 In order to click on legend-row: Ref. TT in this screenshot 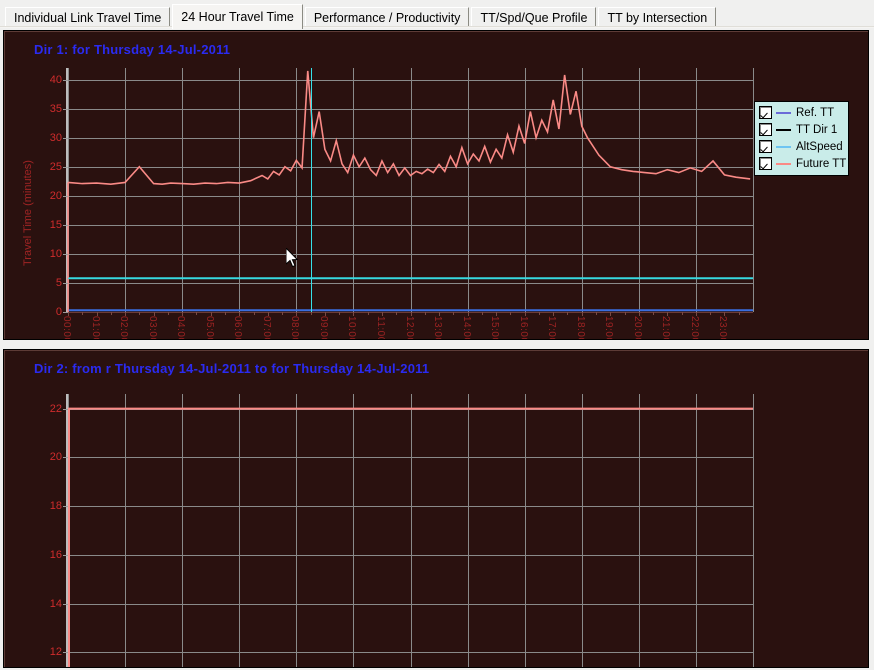, I will do `click(801, 112)`.